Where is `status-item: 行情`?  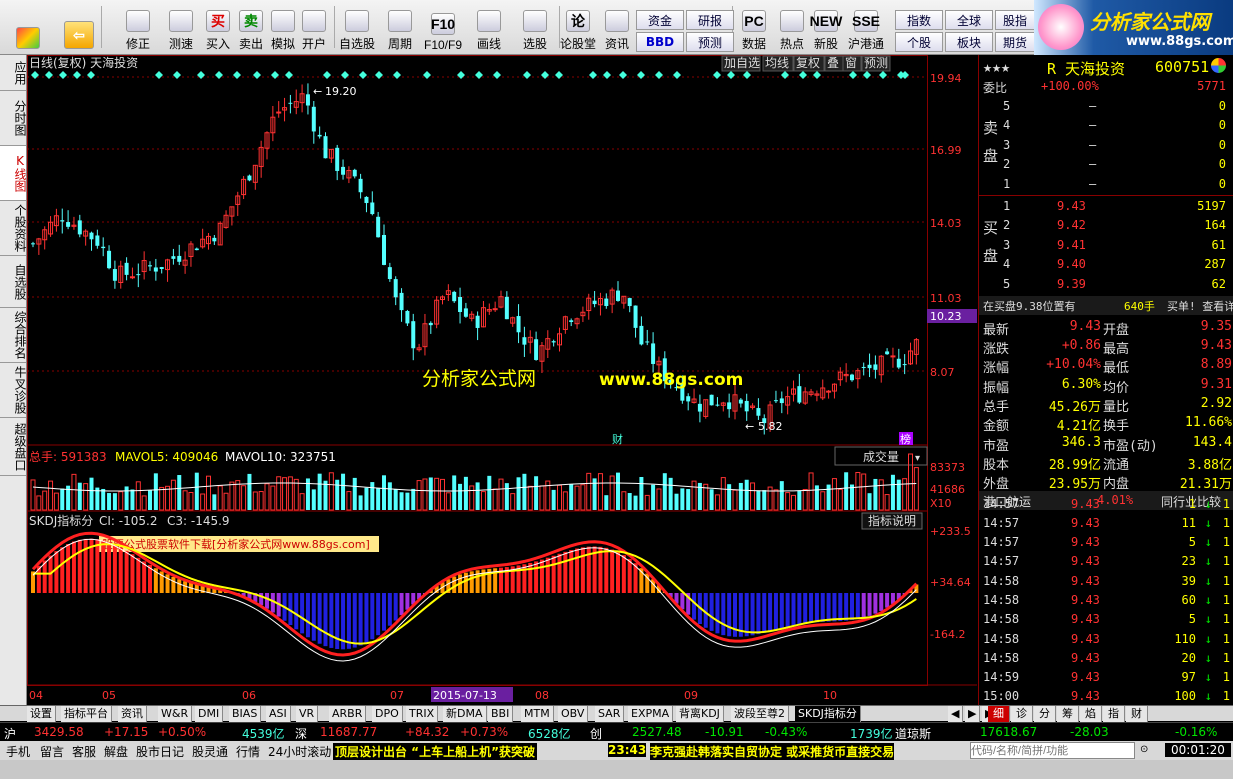
status-item: 行情 is located at coordinates (248, 751).